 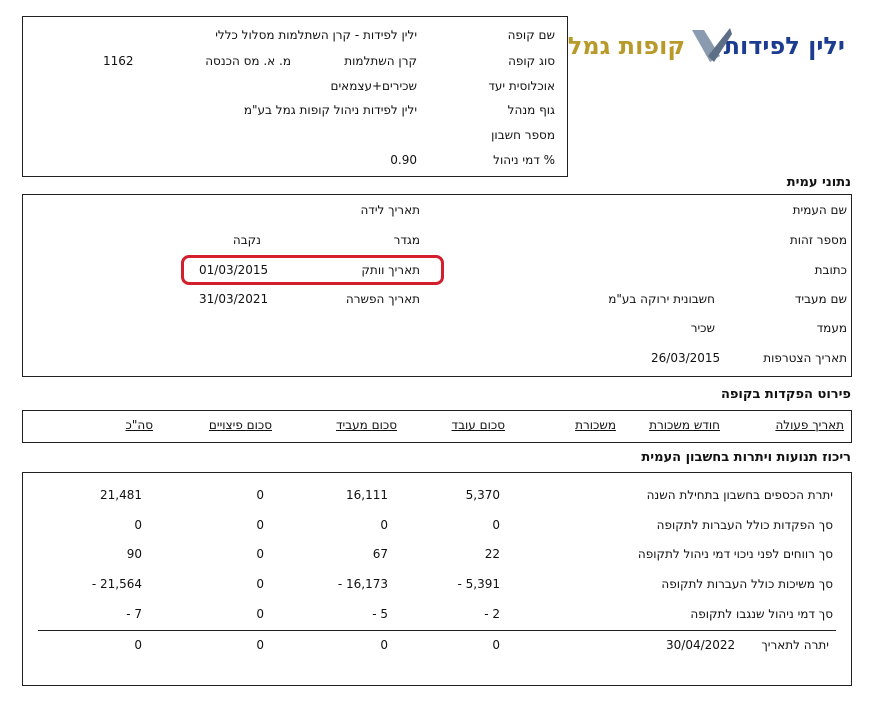 What do you see at coordinates (380, 61) in the screenshot?
I see `fund-type-value: קרן השתלמות` at bounding box center [380, 61].